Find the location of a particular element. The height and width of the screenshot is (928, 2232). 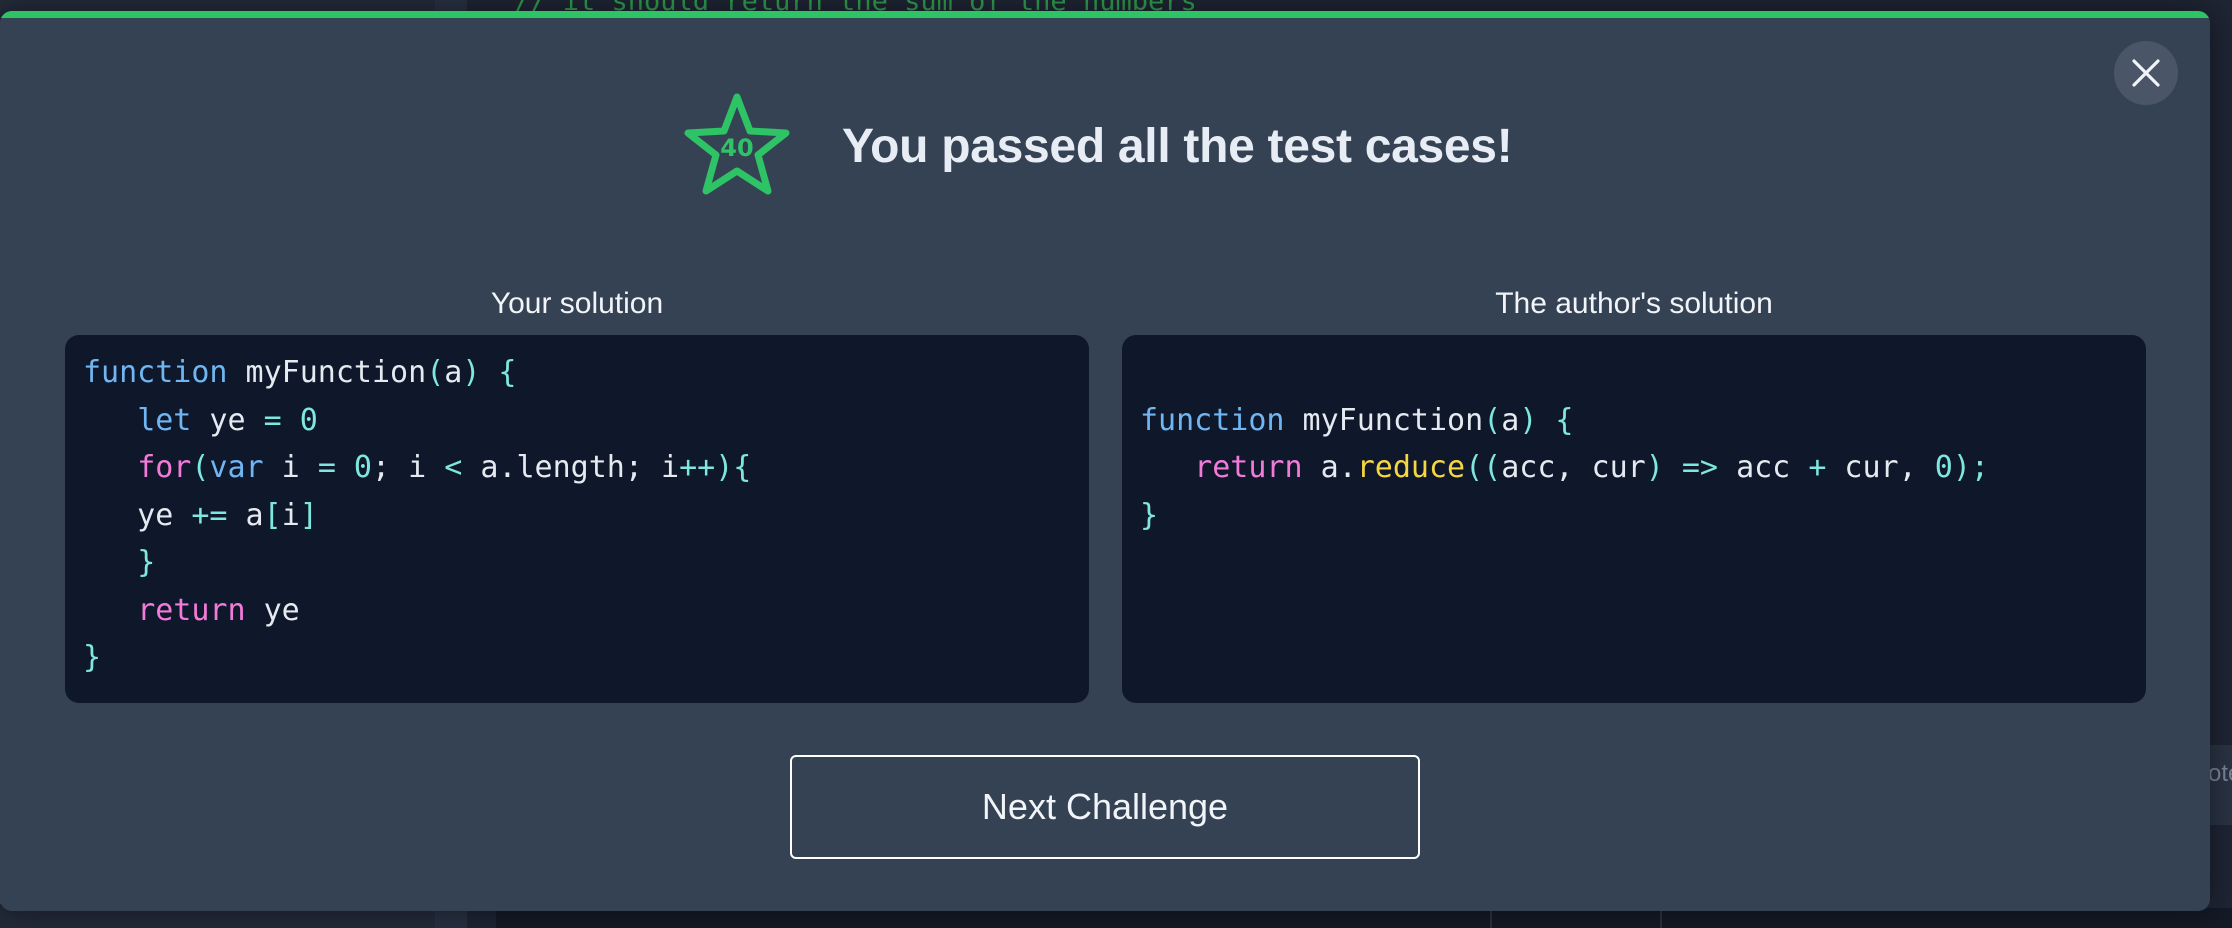

code-token: + is located at coordinates (1817, 467).